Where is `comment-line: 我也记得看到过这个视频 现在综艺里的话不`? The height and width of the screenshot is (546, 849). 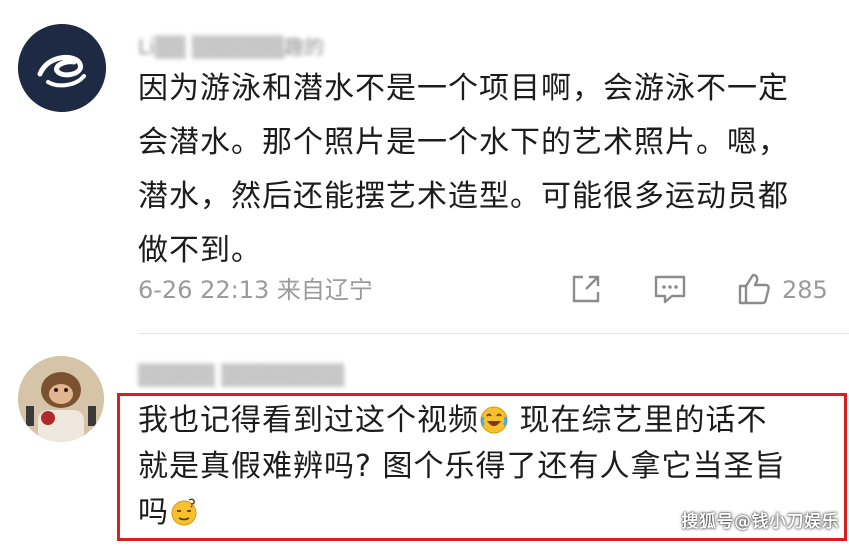
comment-line: 我也记得看到过这个视频 现在综艺里的话不 is located at coordinates (483, 421).